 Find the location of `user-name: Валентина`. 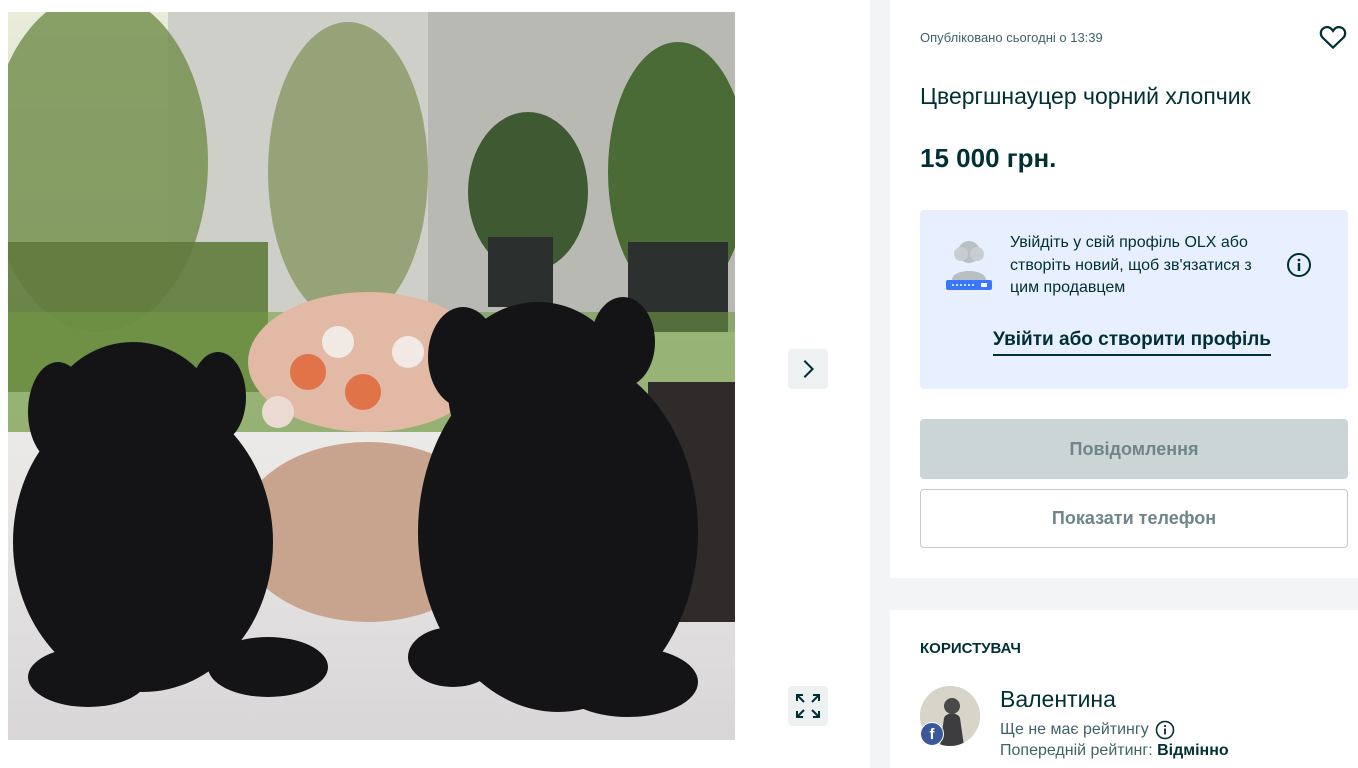

user-name: Валентина is located at coordinates (1058, 699).